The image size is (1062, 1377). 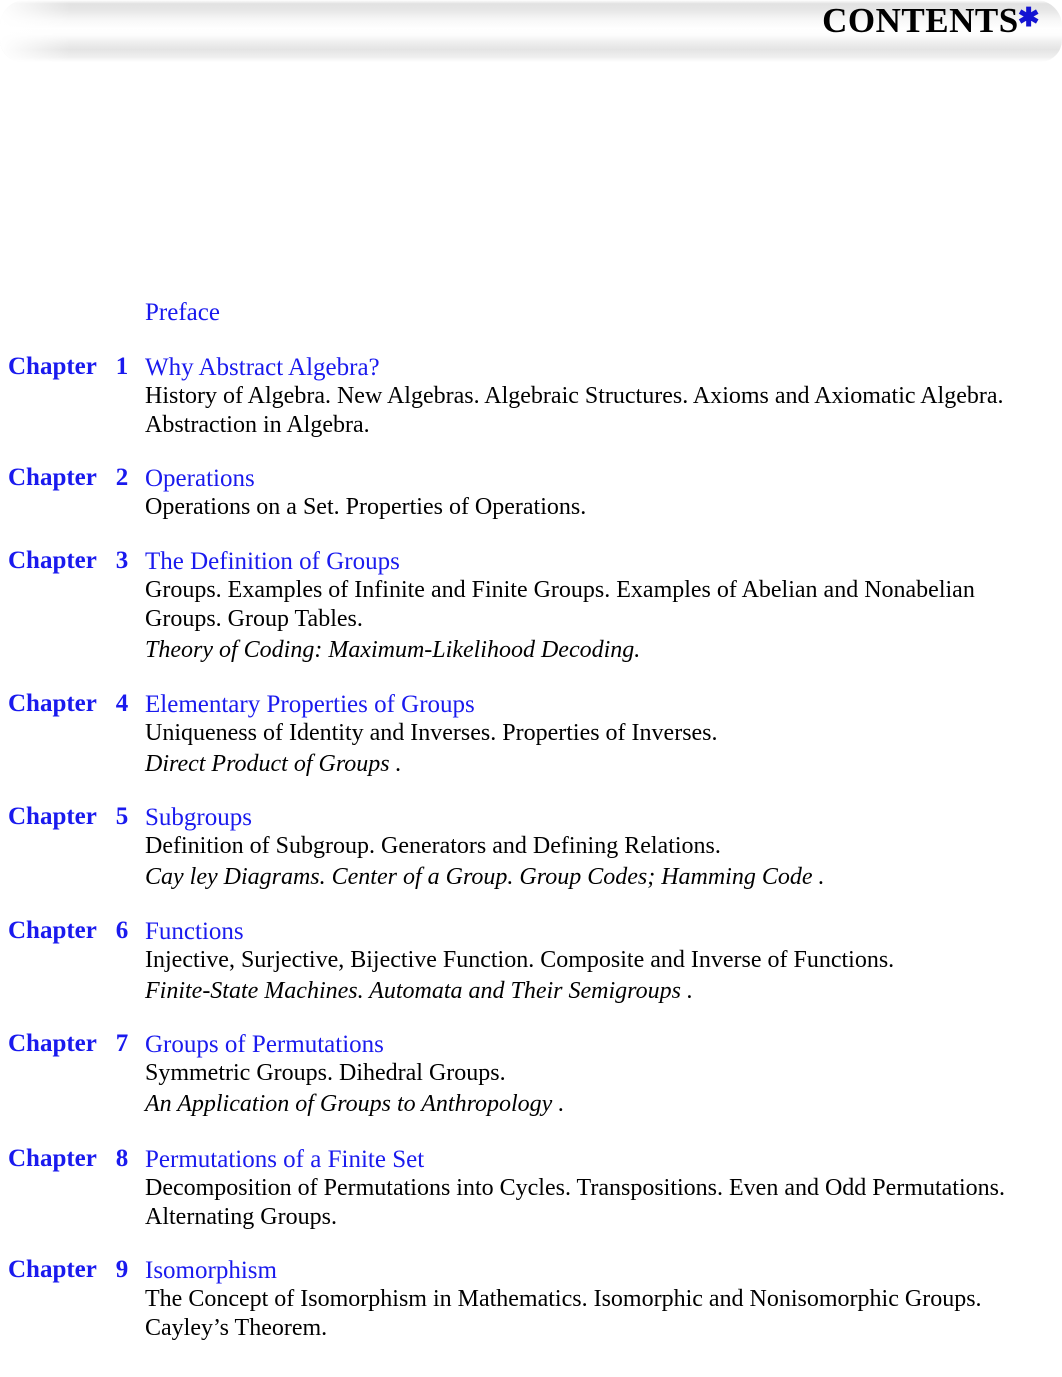 What do you see at coordinates (597, 367) in the screenshot?
I see `chapter-title-link: Why Abstract Algebra?` at bounding box center [597, 367].